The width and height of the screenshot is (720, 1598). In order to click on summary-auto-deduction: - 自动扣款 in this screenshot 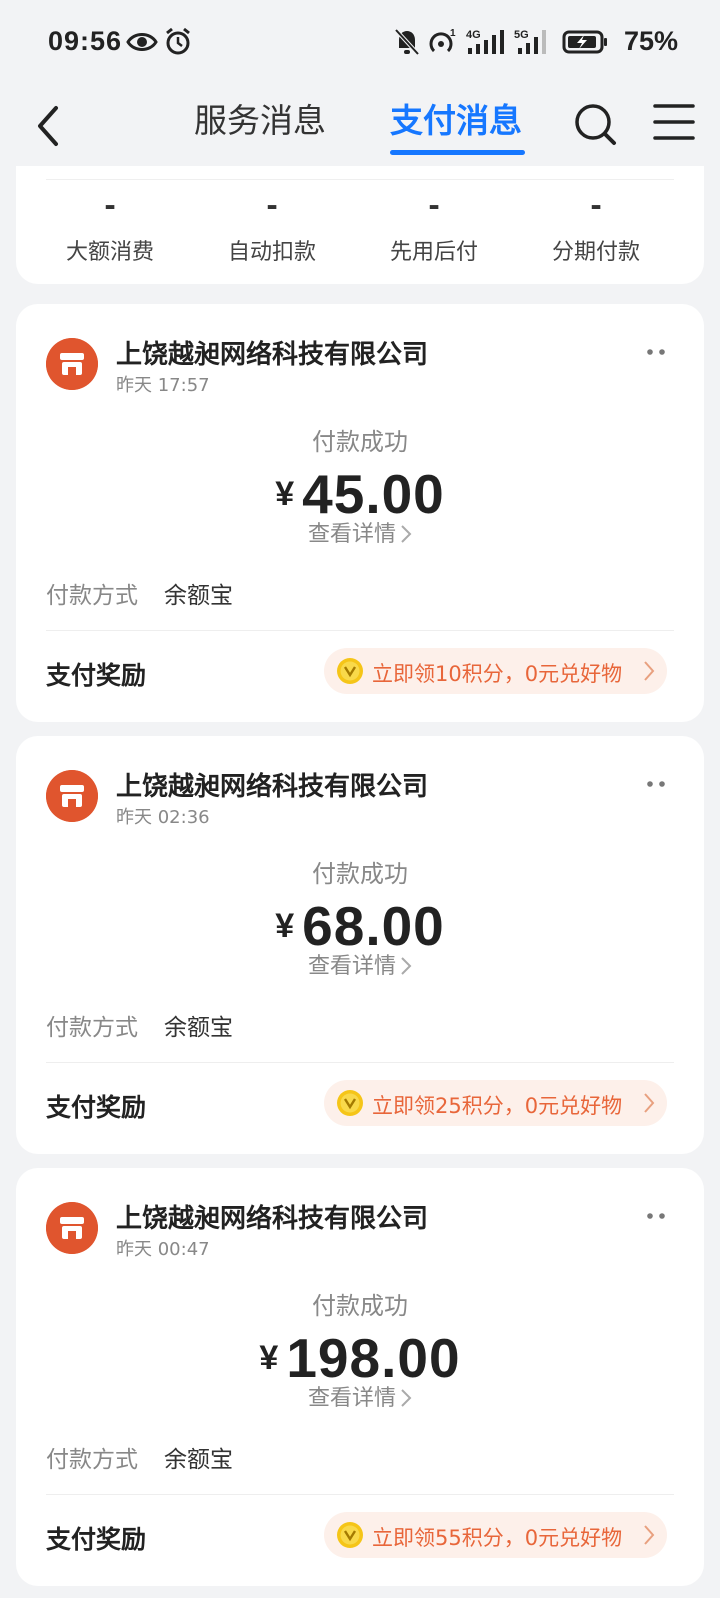, I will do `click(272, 227)`.